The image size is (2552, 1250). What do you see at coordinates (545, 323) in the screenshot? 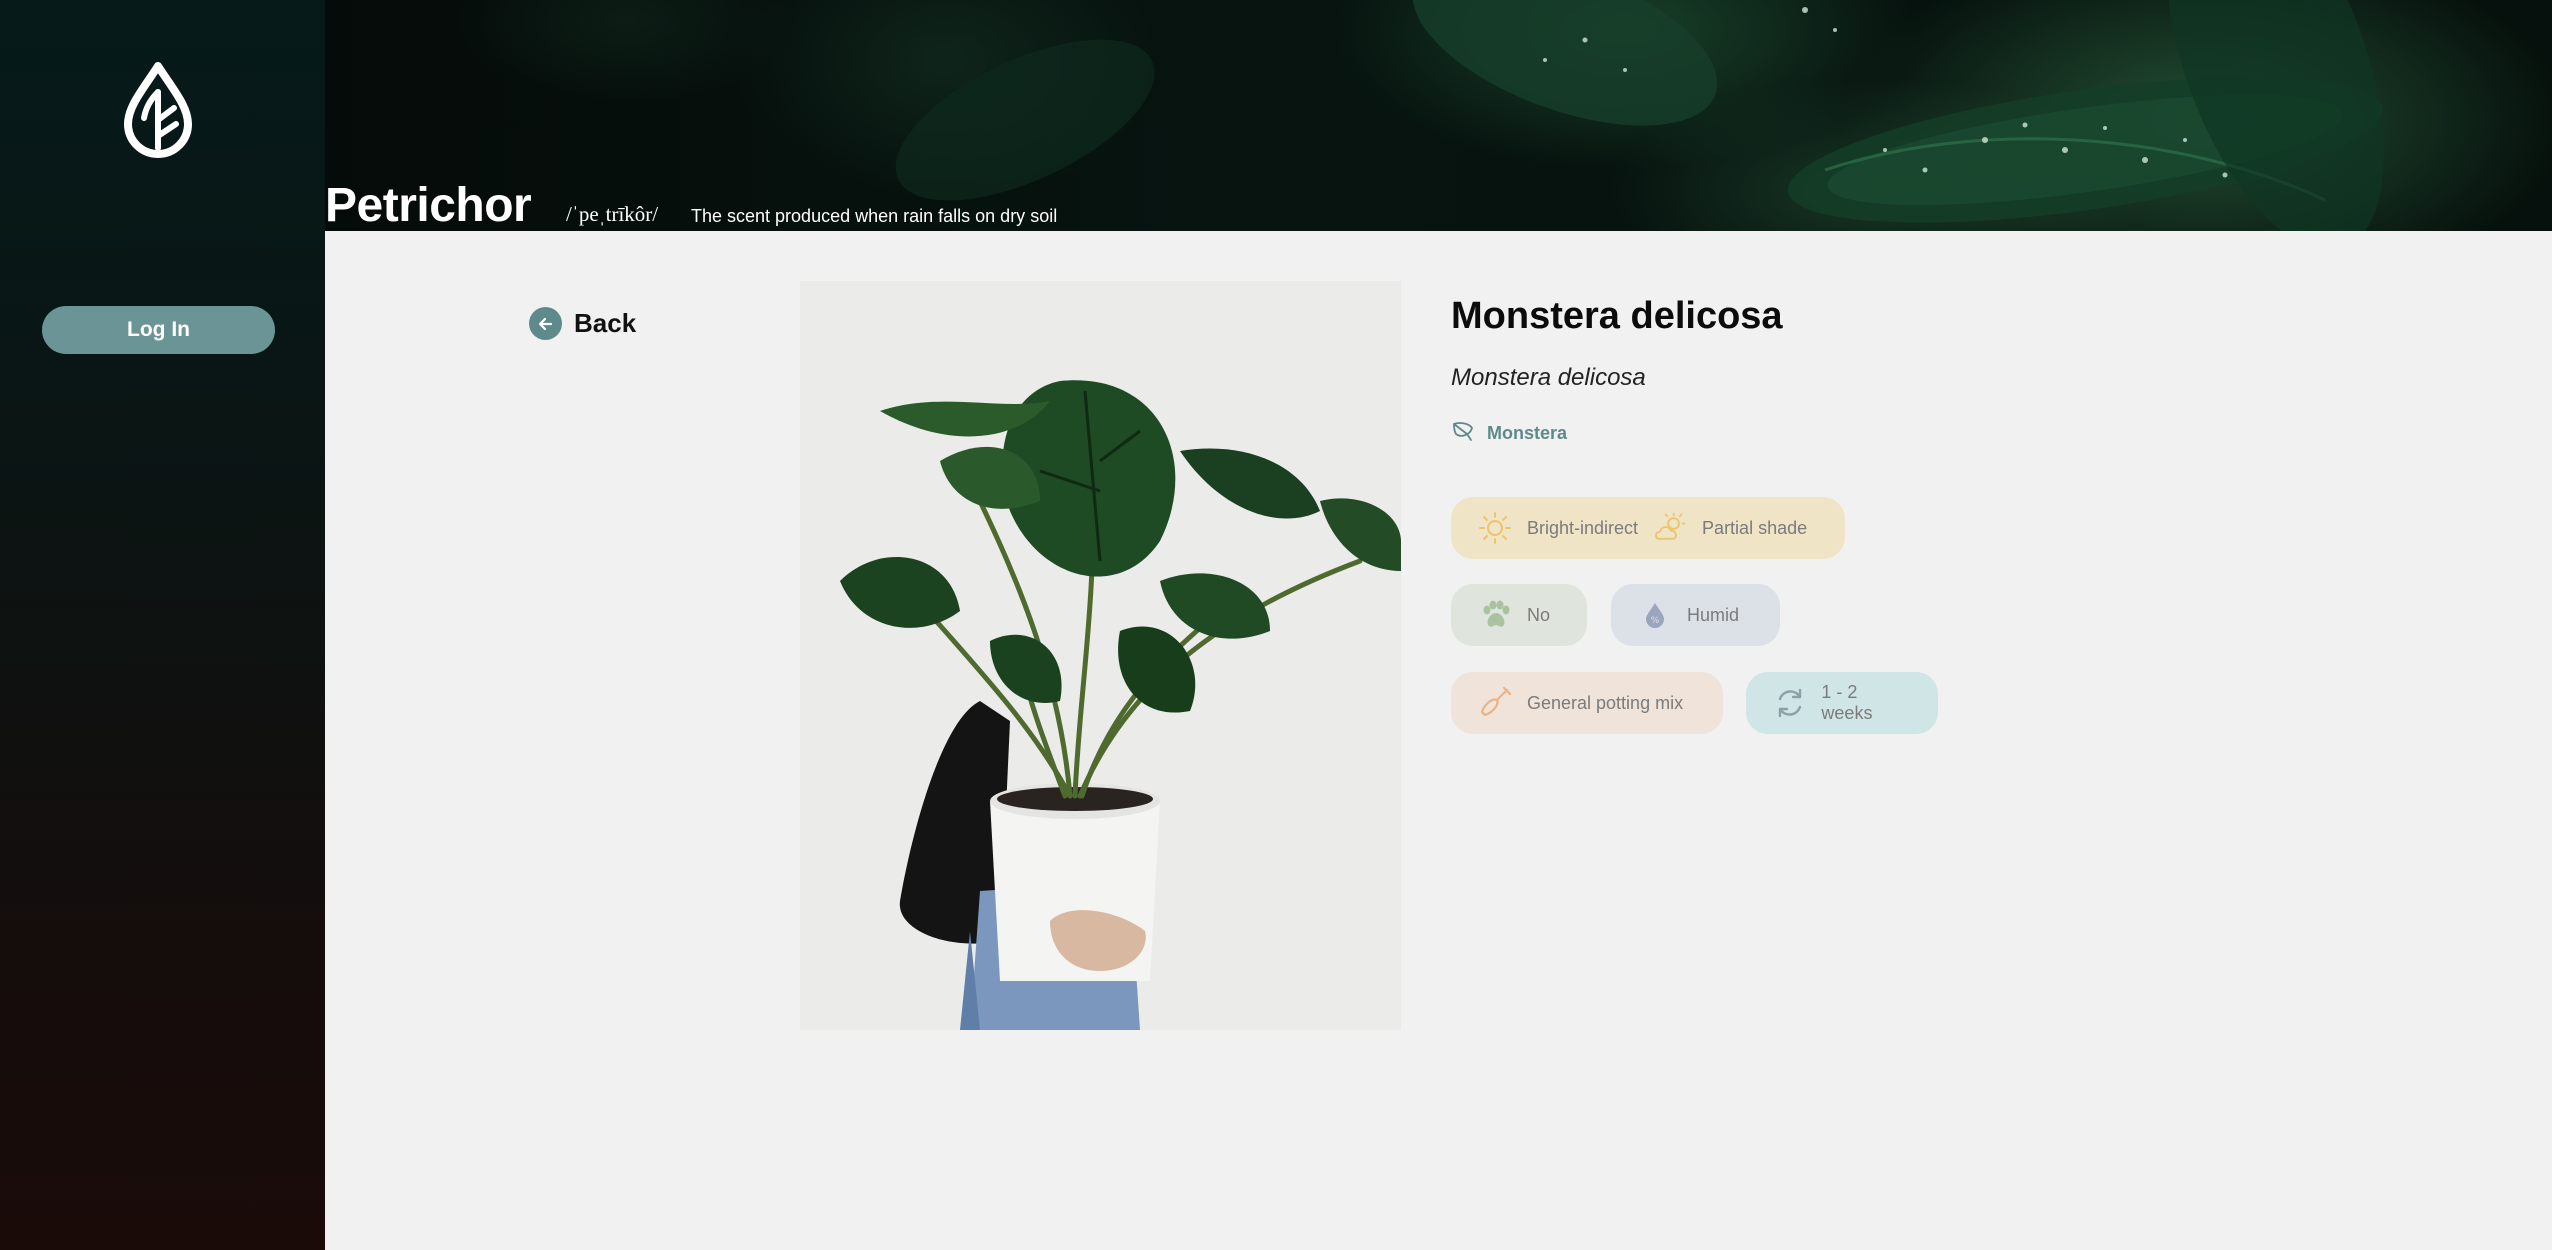
I see `arrow-left-icon` at bounding box center [545, 323].